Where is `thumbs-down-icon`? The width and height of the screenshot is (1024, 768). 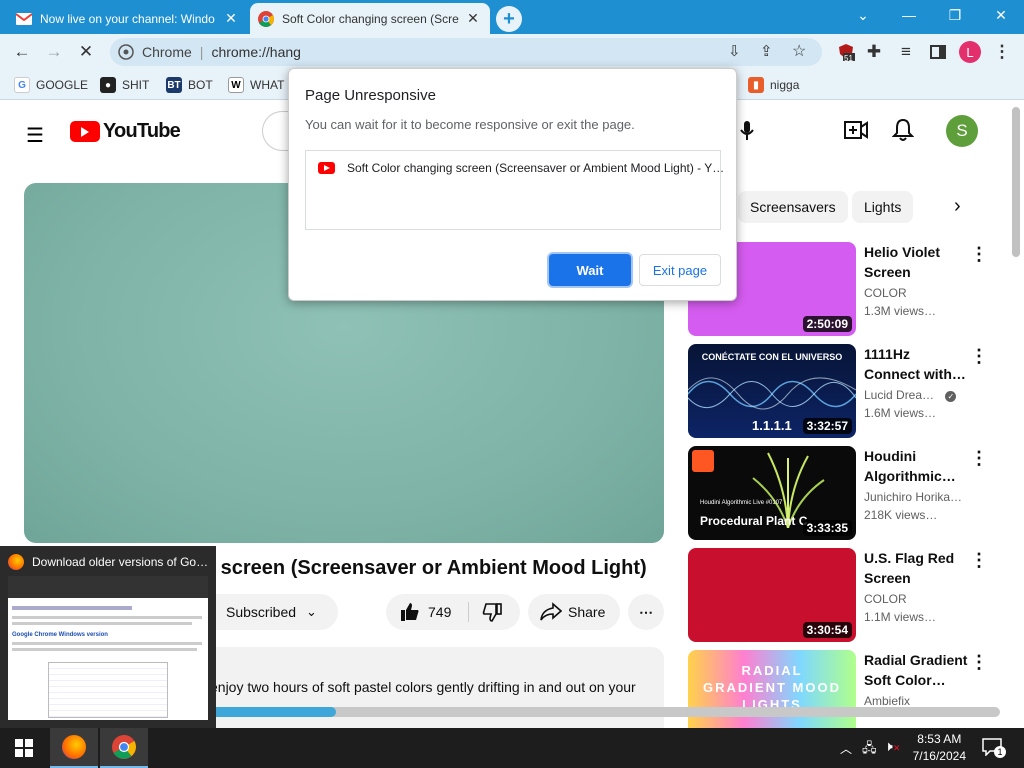
thumbs-down-icon is located at coordinates (492, 613).